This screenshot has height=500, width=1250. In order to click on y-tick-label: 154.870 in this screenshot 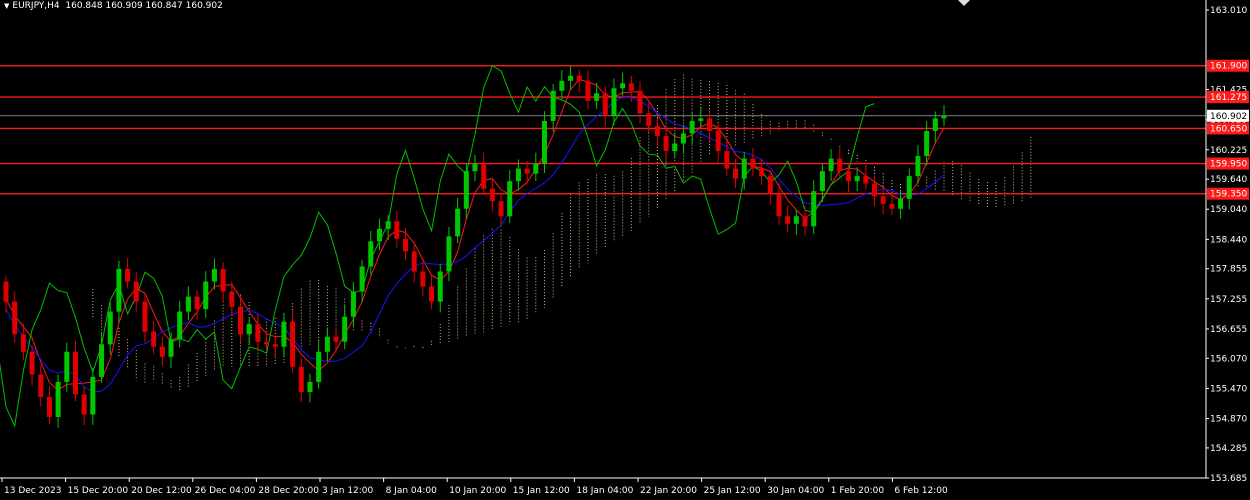, I will do `click(1228, 420)`.